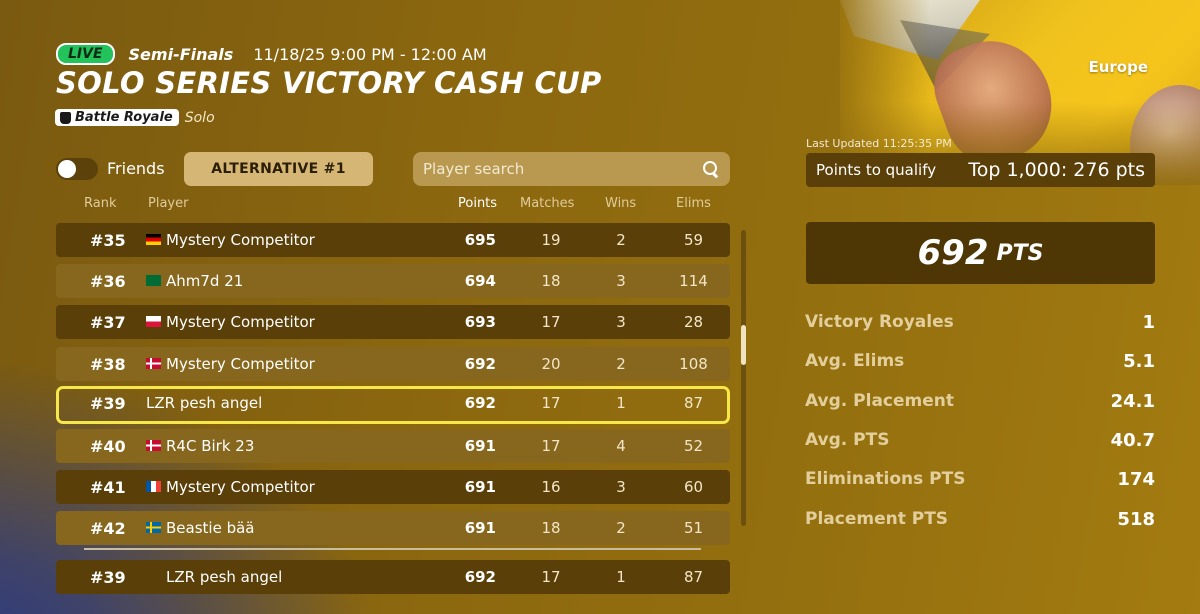  I want to click on rank-cell: #40, so click(108, 446).